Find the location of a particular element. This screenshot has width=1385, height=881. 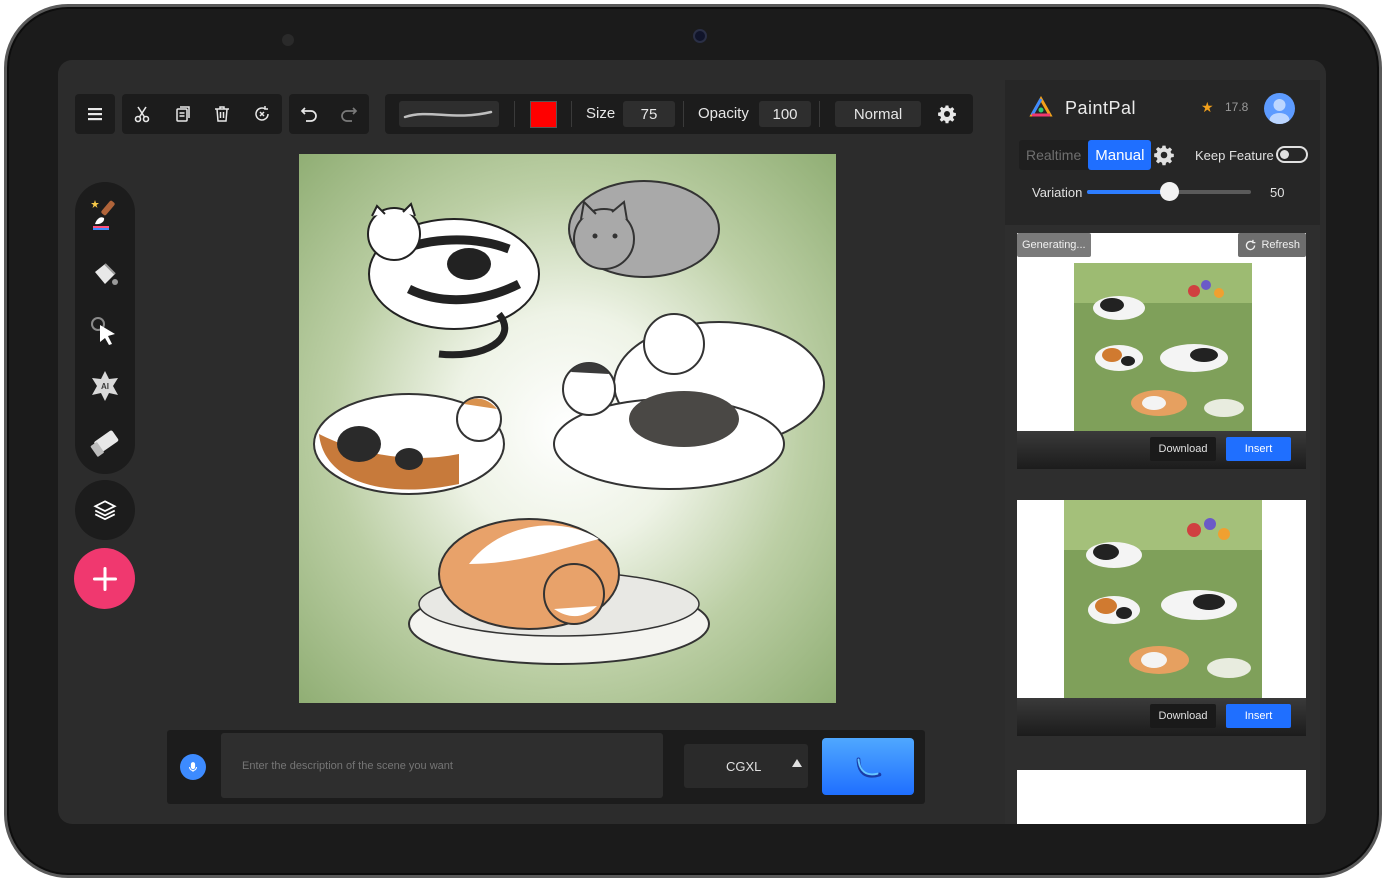

generate-swoosh-icon is located at coordinates (869, 767).